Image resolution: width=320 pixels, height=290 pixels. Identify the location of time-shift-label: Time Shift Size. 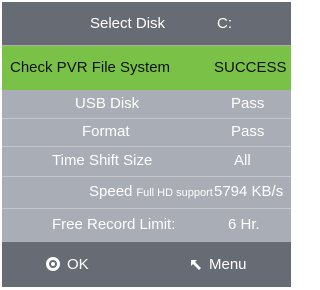
(102, 160).